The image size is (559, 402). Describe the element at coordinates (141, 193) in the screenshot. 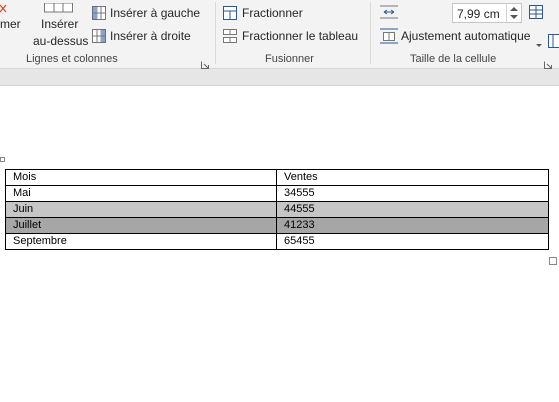

I see `table-cell: Mai` at that location.